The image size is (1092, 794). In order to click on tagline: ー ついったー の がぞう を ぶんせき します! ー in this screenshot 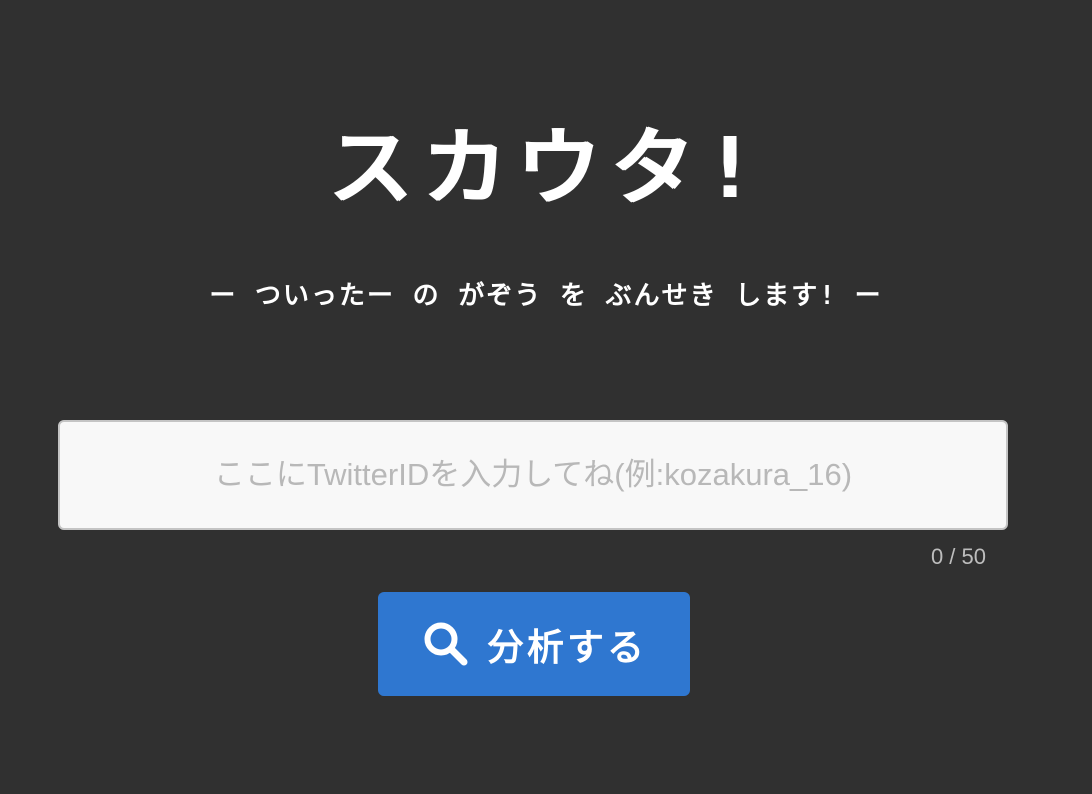, I will do `click(546, 296)`.